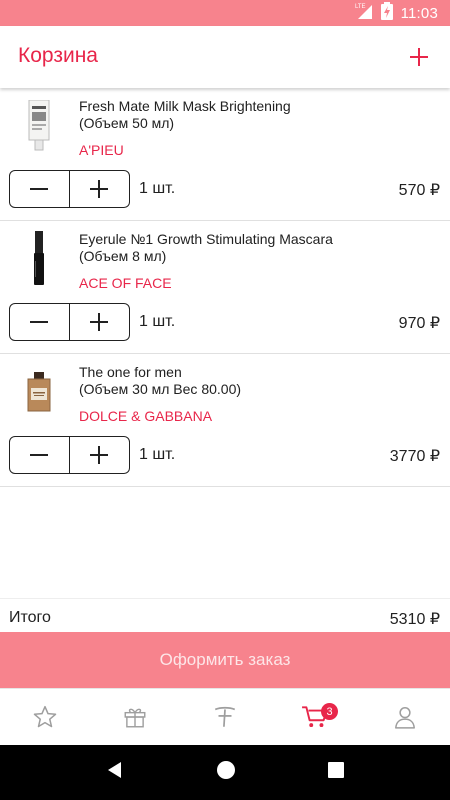 The width and height of the screenshot is (450, 800). What do you see at coordinates (225, 13) in the screenshot?
I see `status-bar: LTE 11:03` at bounding box center [225, 13].